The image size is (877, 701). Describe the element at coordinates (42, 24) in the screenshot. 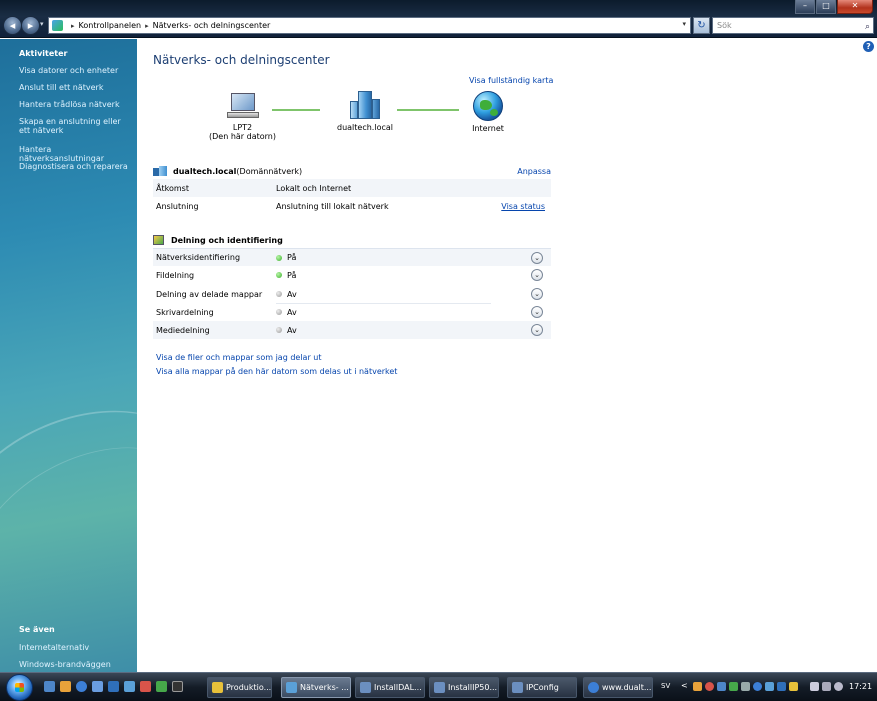

I see `recent-pages-dropdown: ▾` at that location.